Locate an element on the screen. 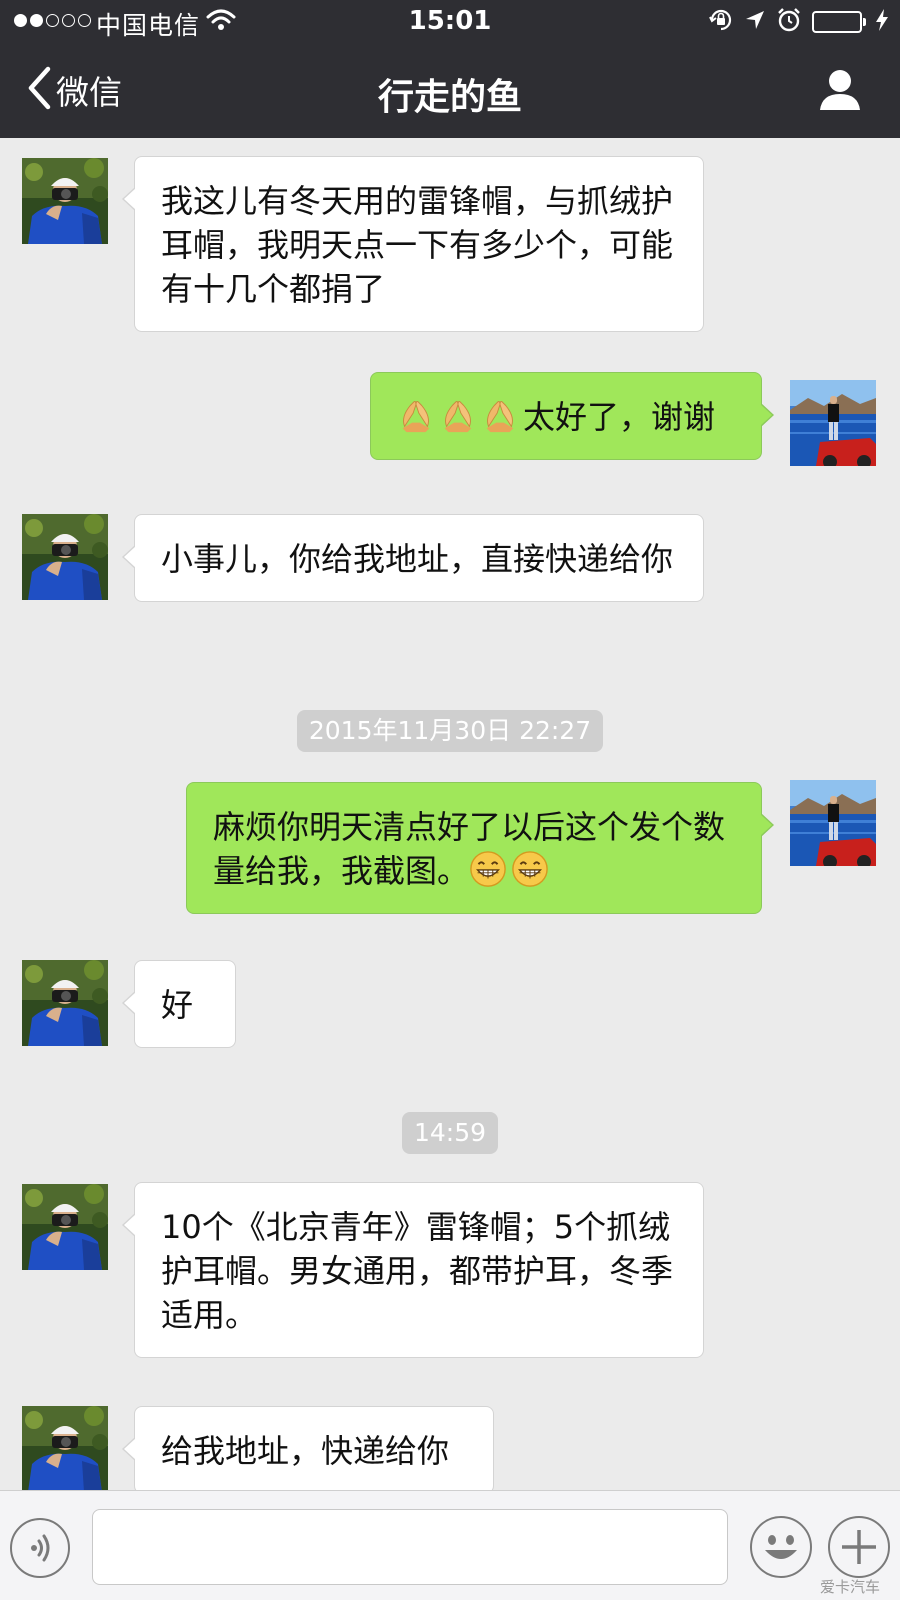 Image resolution: width=900 pixels, height=1600 pixels. message-text: 小事儿，你给我地址，直接快递给你 is located at coordinates (417, 559).